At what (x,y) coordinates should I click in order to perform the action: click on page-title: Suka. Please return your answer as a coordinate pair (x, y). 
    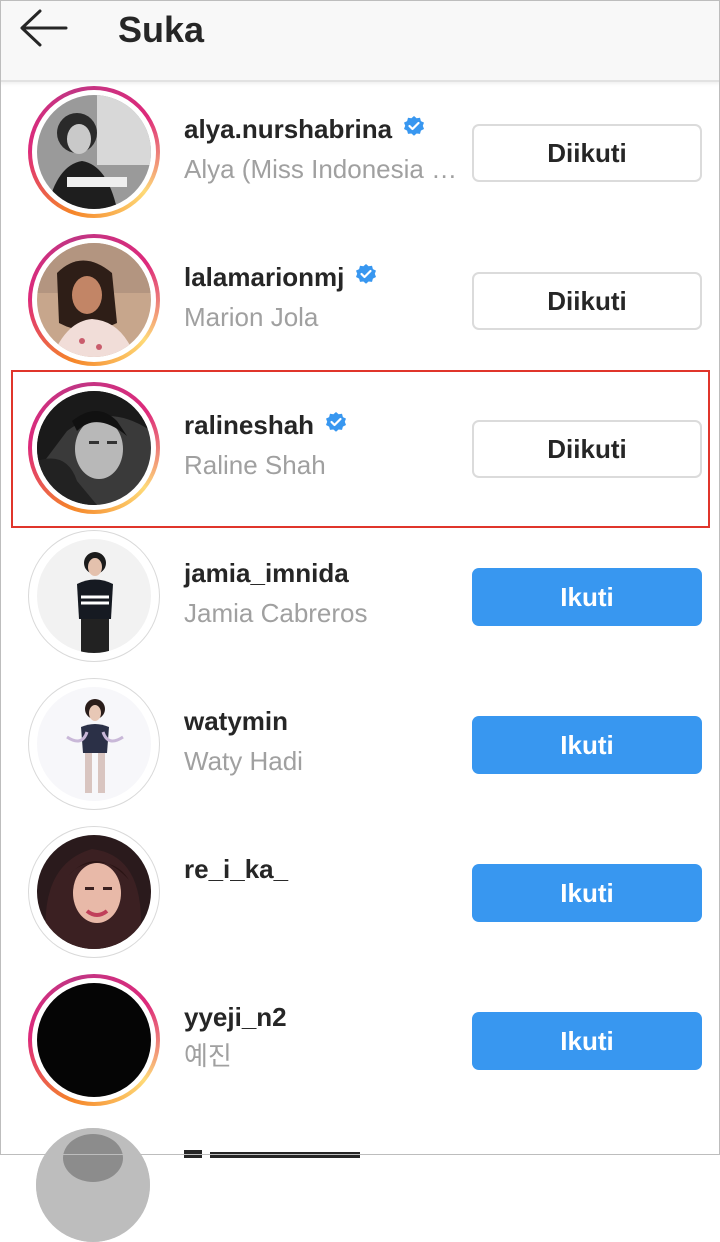
    Looking at the image, I should click on (161, 29).